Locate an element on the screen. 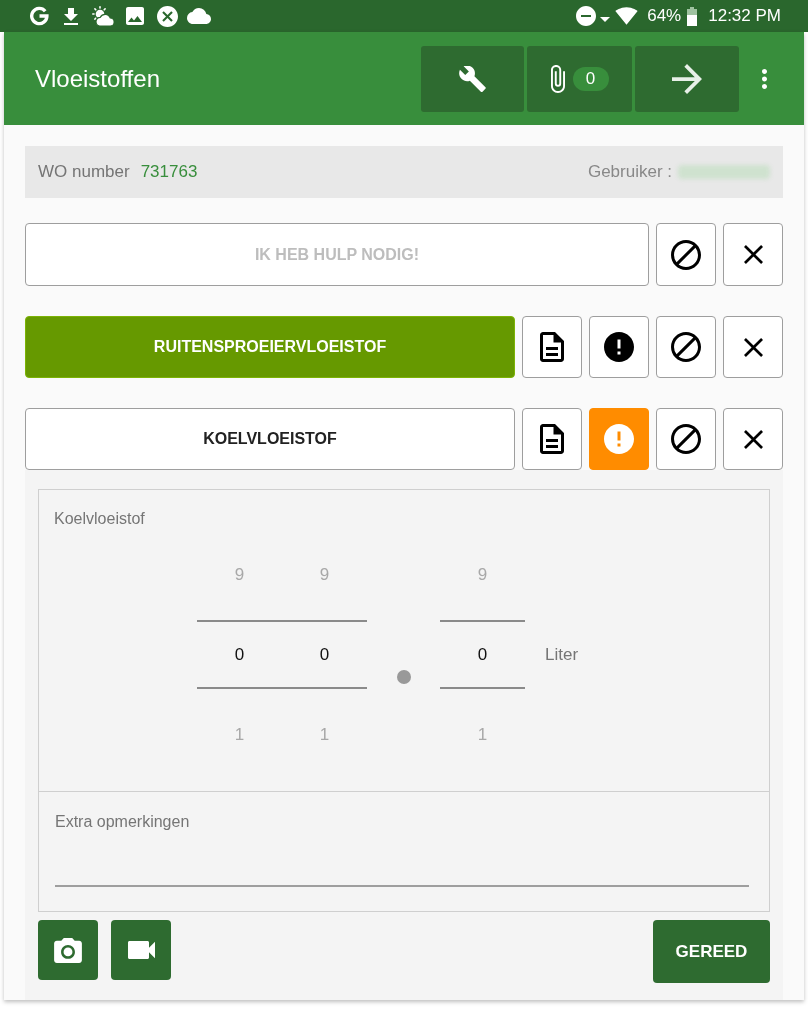 This screenshot has width=808, height=1009. attachments-button: 0 is located at coordinates (579, 78).